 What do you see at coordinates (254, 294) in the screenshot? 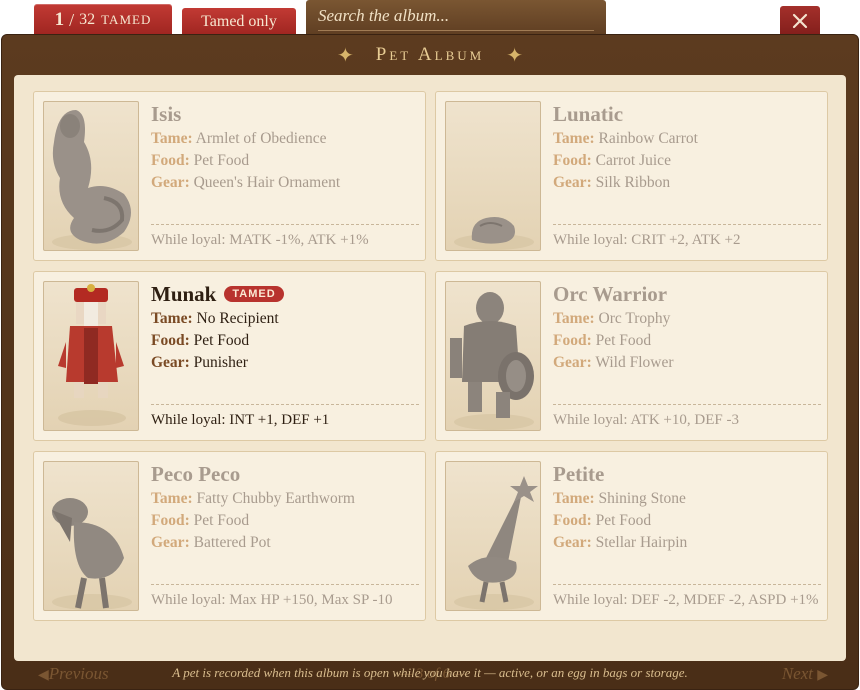
I see `tamed-badge: TAMED` at bounding box center [254, 294].